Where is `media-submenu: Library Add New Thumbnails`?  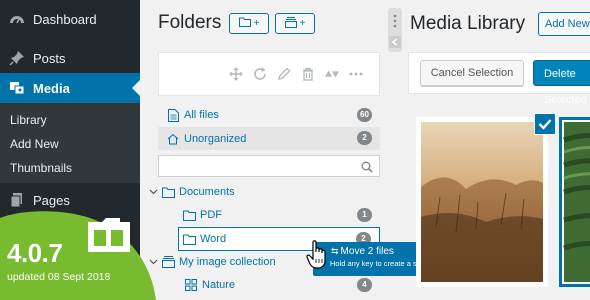
media-submenu: Library Add New Thumbnails is located at coordinates (70, 143).